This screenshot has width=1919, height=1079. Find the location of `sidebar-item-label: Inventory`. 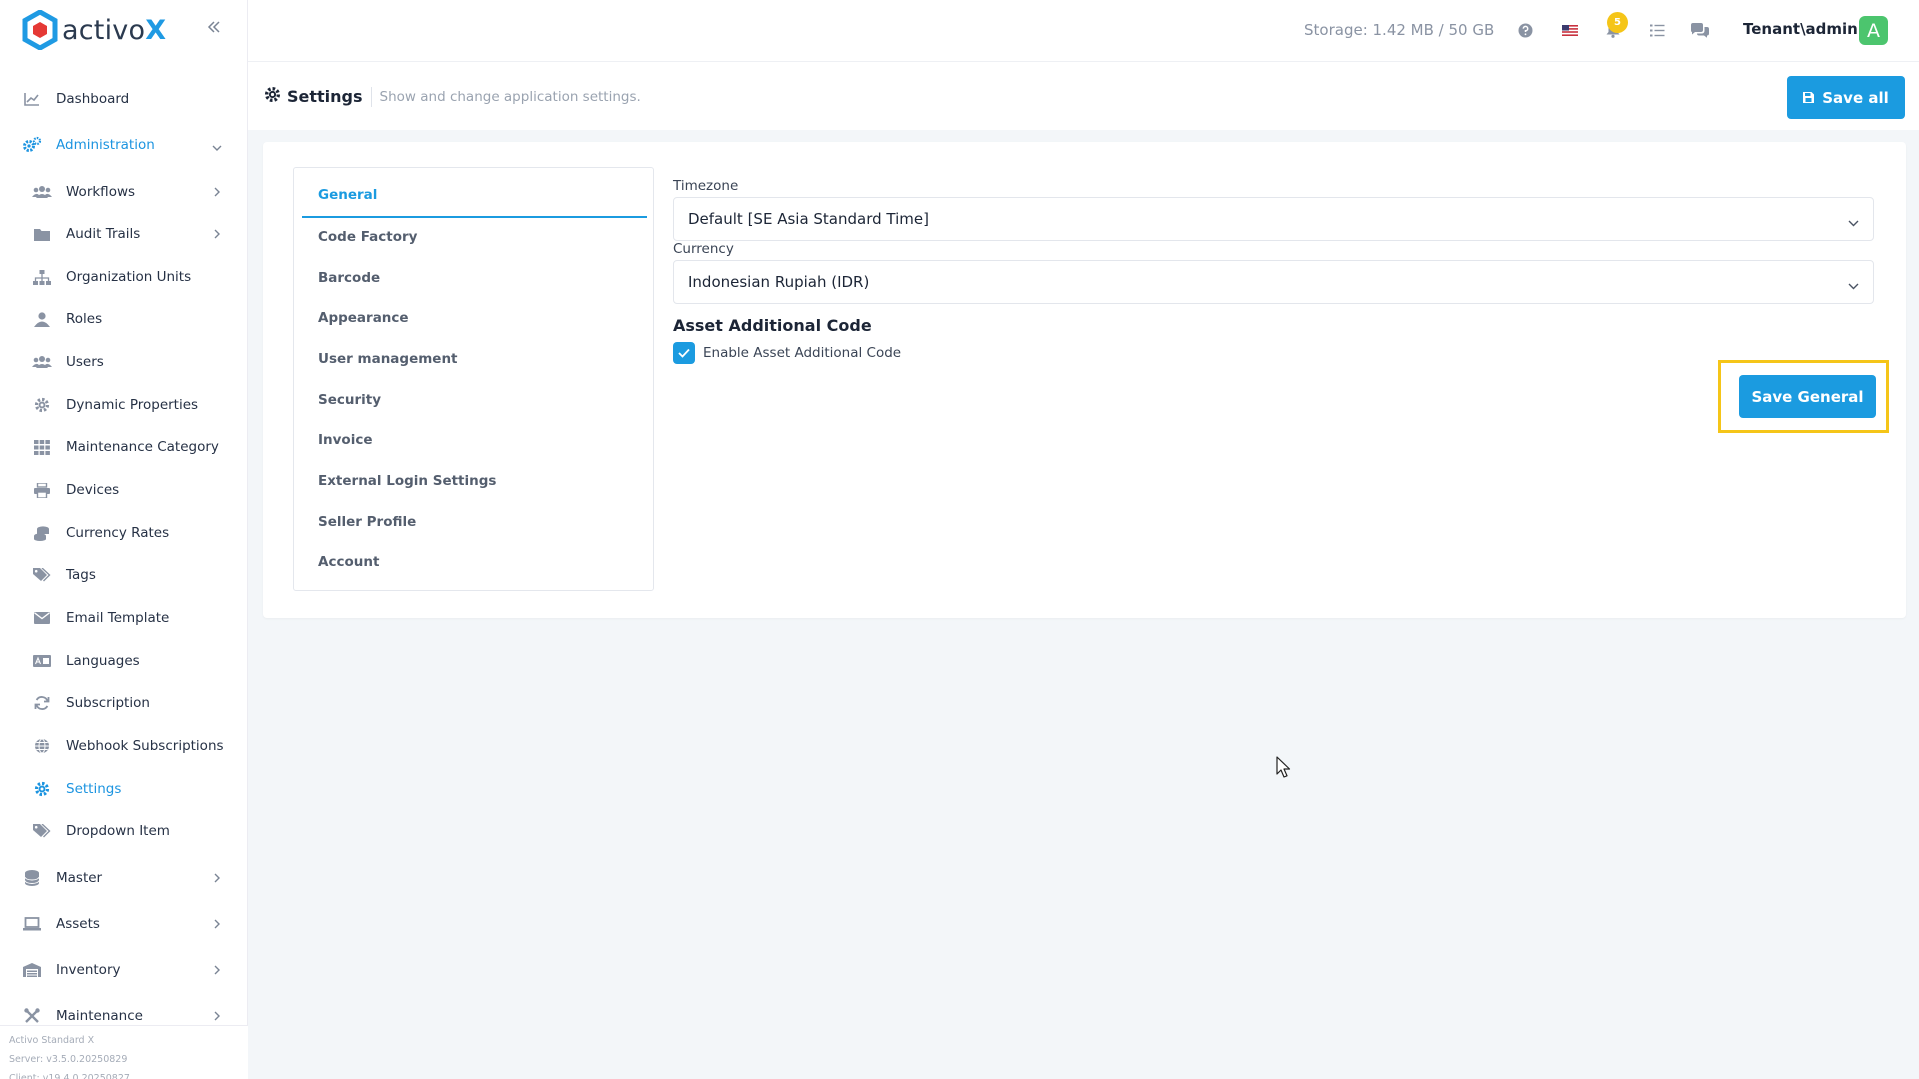

sidebar-item-label: Inventory is located at coordinates (88, 970).